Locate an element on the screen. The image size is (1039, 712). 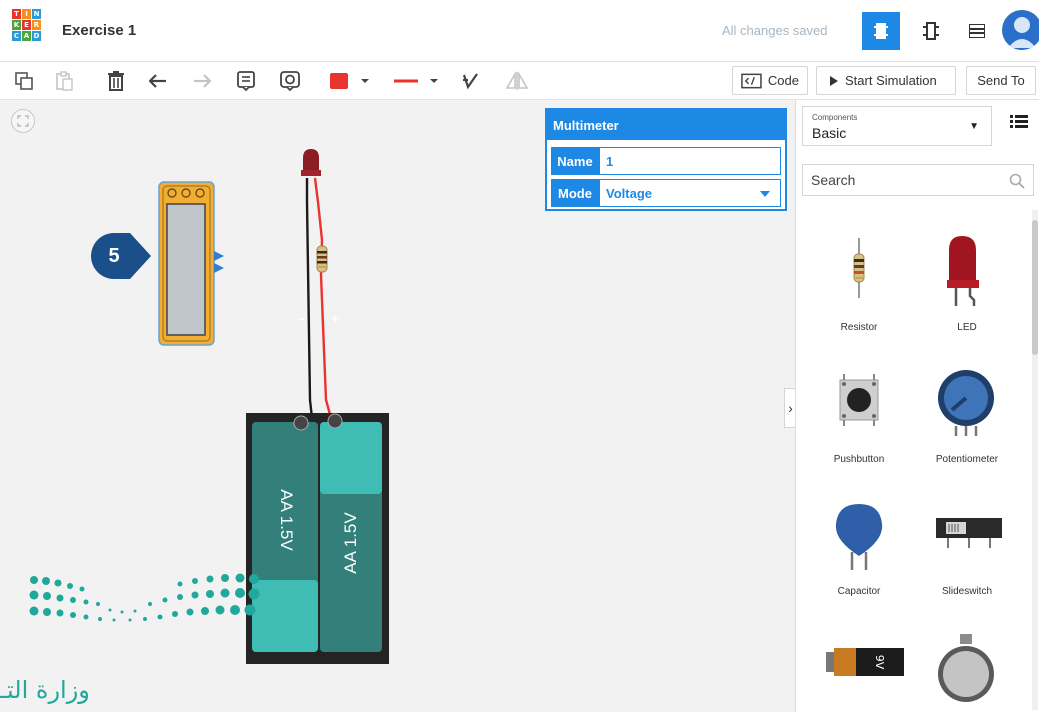
mode-value: Voltage is located at coordinates (629, 193).